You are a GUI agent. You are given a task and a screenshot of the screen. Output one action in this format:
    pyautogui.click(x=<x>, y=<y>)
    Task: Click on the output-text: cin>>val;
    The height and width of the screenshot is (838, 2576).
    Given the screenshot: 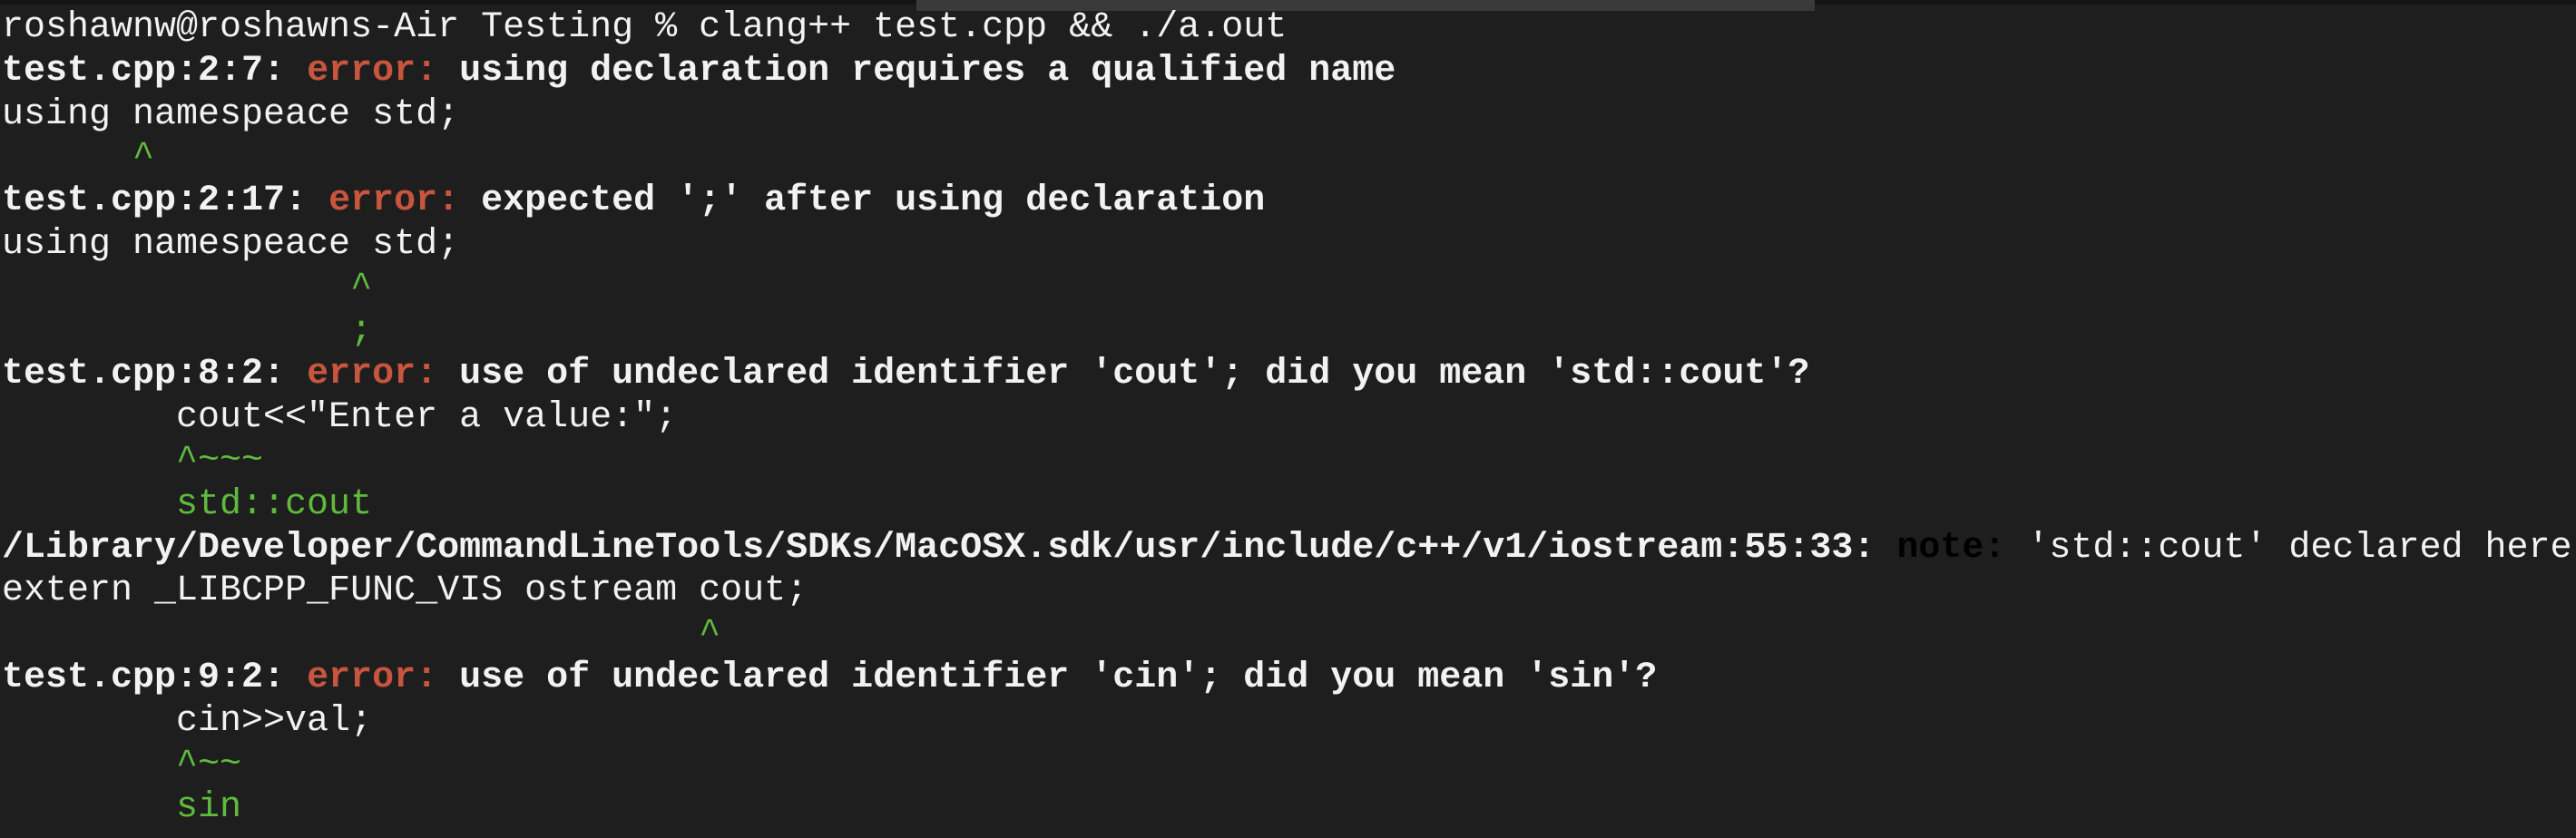 What is the action you would take?
    pyautogui.click(x=187, y=721)
    